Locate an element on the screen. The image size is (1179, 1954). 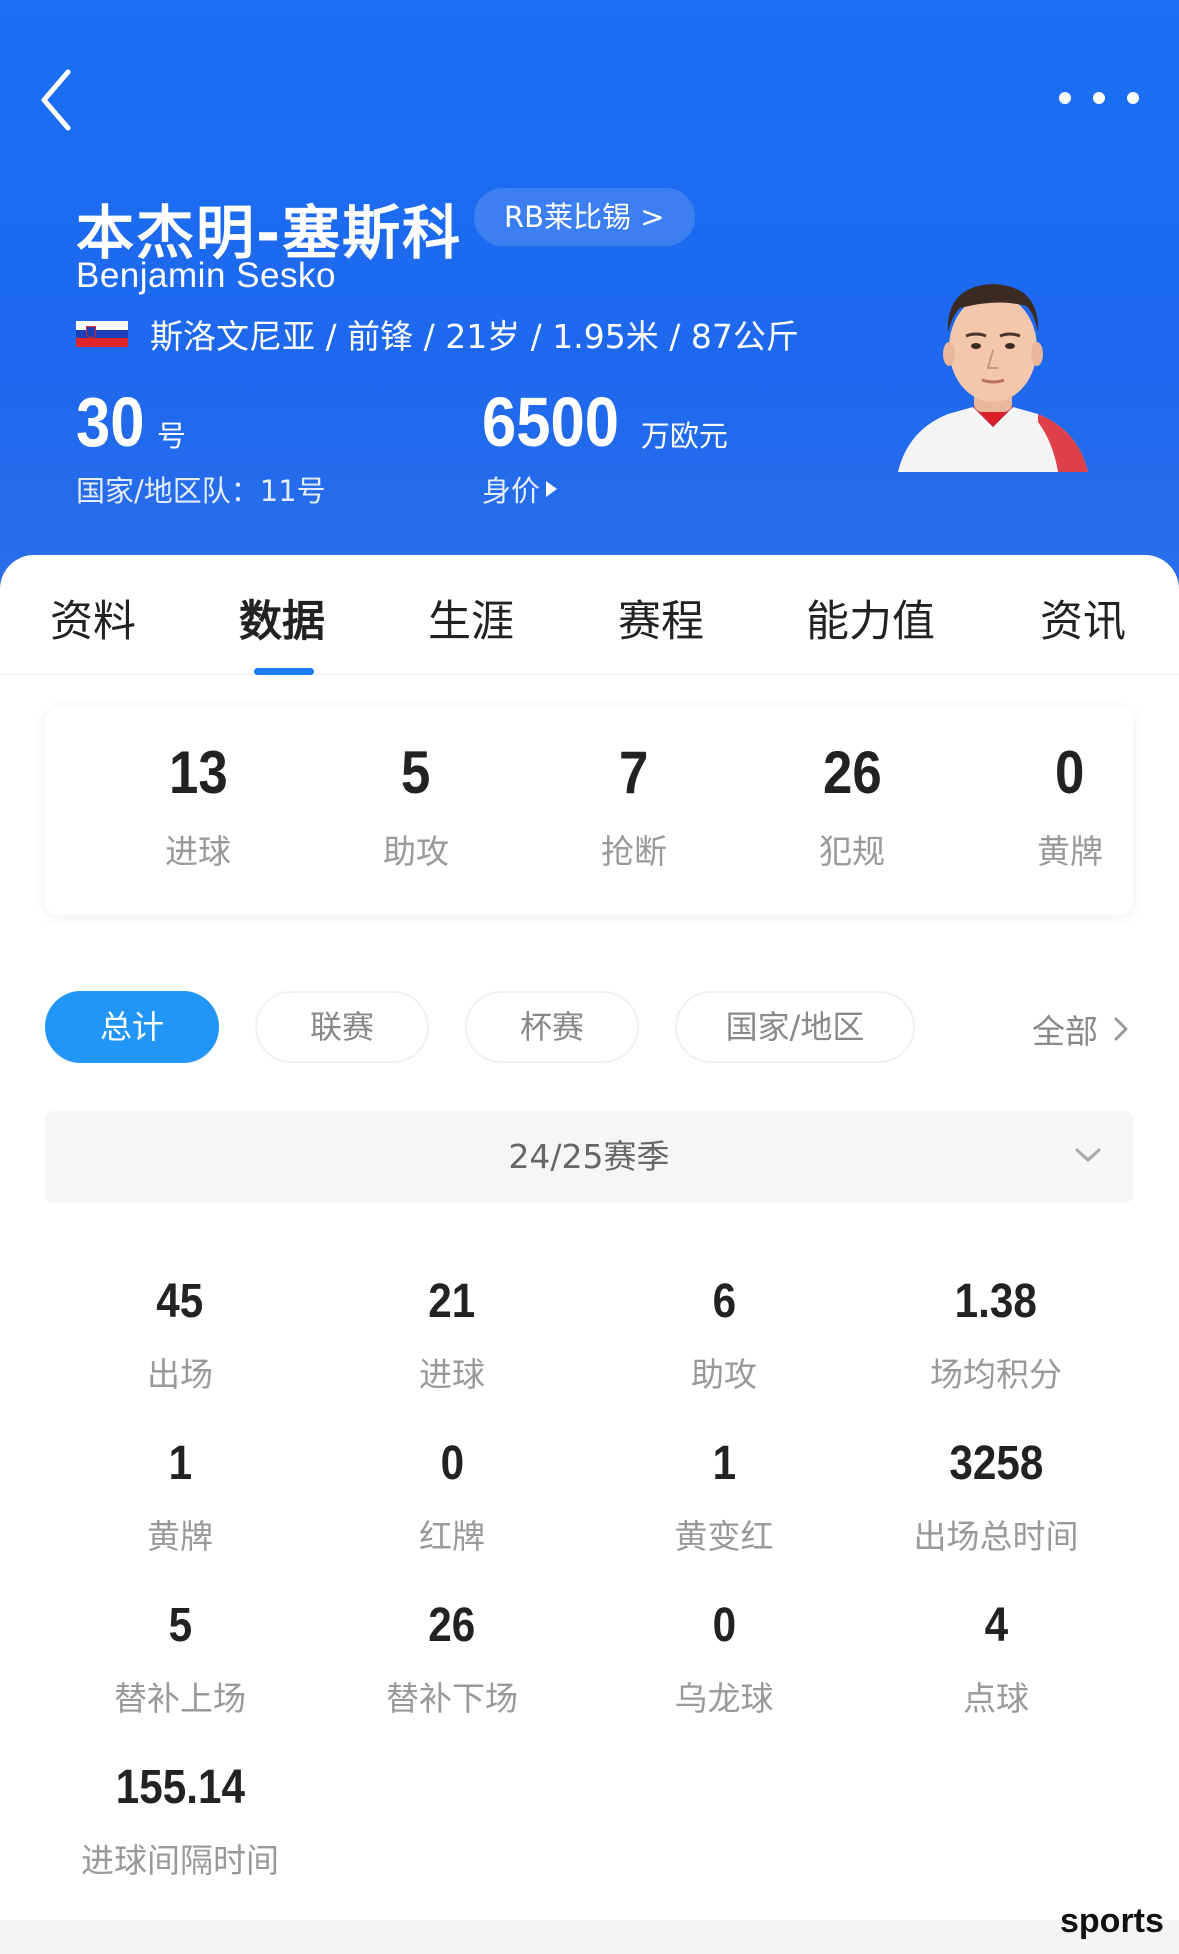
club-link: RB莱比锡 > is located at coordinates (584, 217).